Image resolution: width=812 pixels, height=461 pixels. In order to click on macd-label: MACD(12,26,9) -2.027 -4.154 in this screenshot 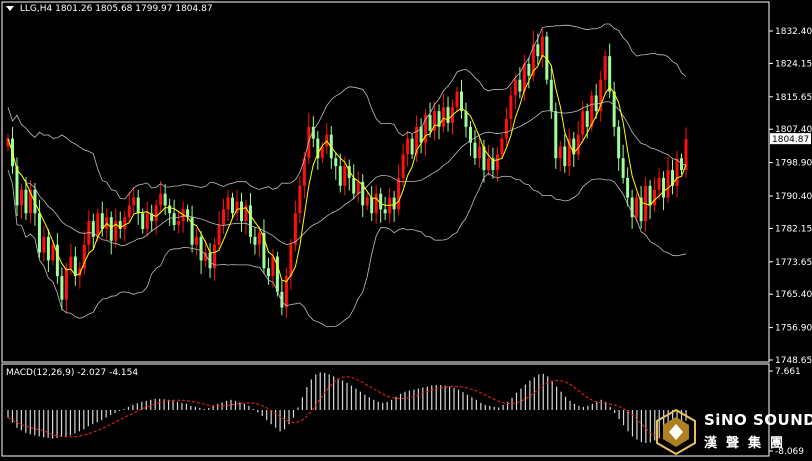, I will do `click(72, 373)`.